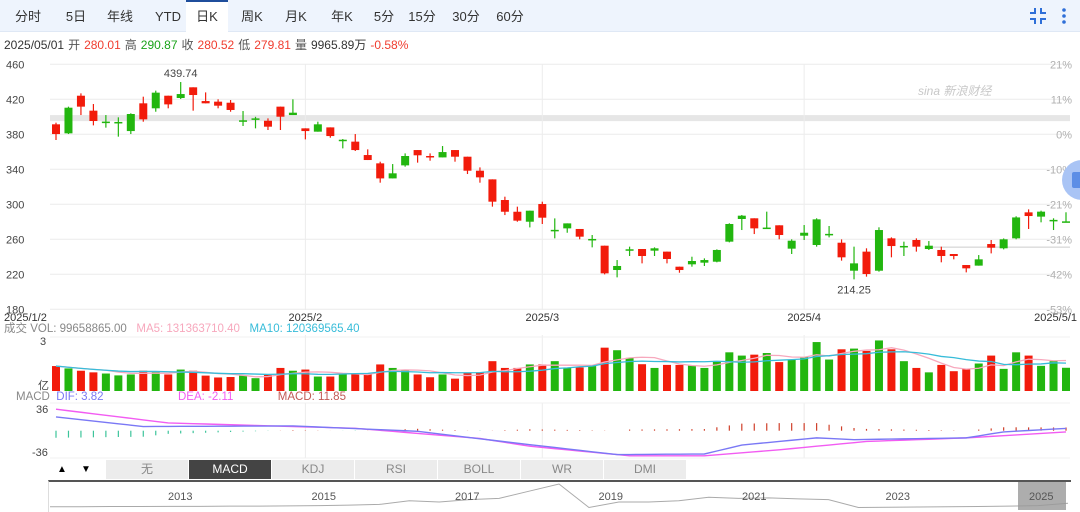 The height and width of the screenshot is (512, 1080). What do you see at coordinates (1059, 275) in the screenshot?
I see `percent-tick: -42%` at bounding box center [1059, 275].